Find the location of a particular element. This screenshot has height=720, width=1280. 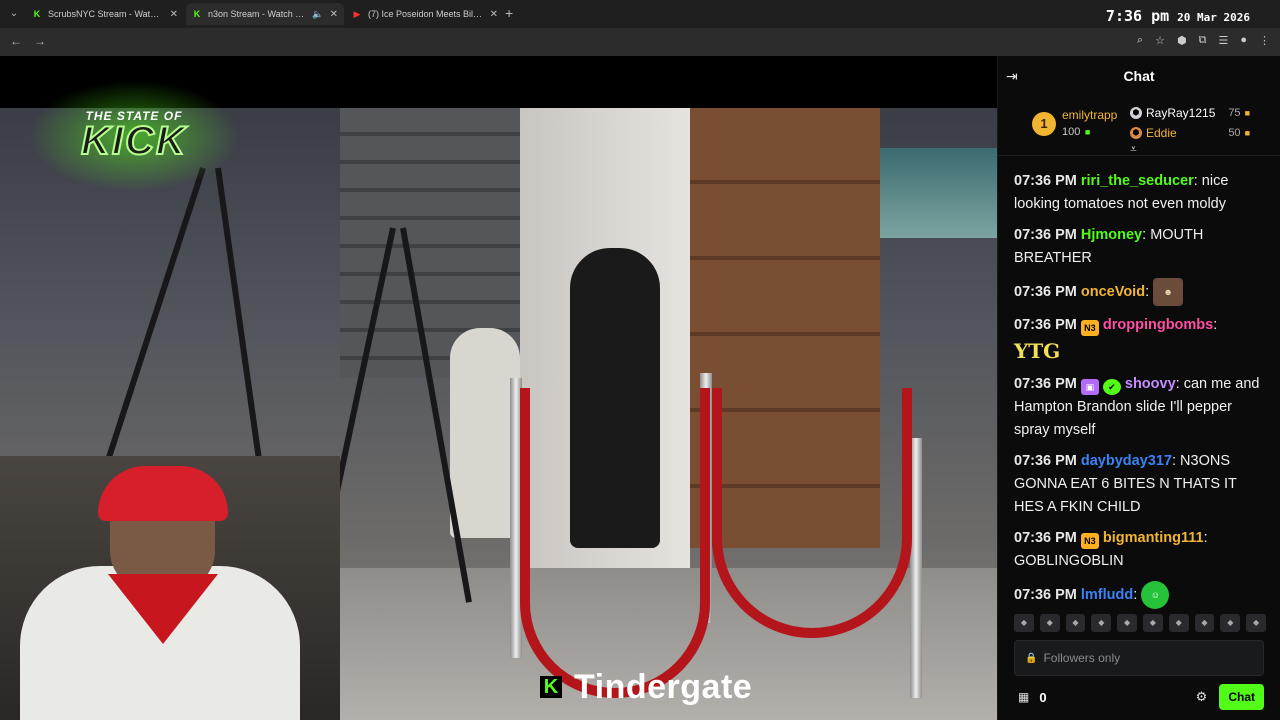

toolbar-actions: ⌕ ☆ ⬢ ⧉ ☰ ● ⋮ is located at coordinates (1203, 40).